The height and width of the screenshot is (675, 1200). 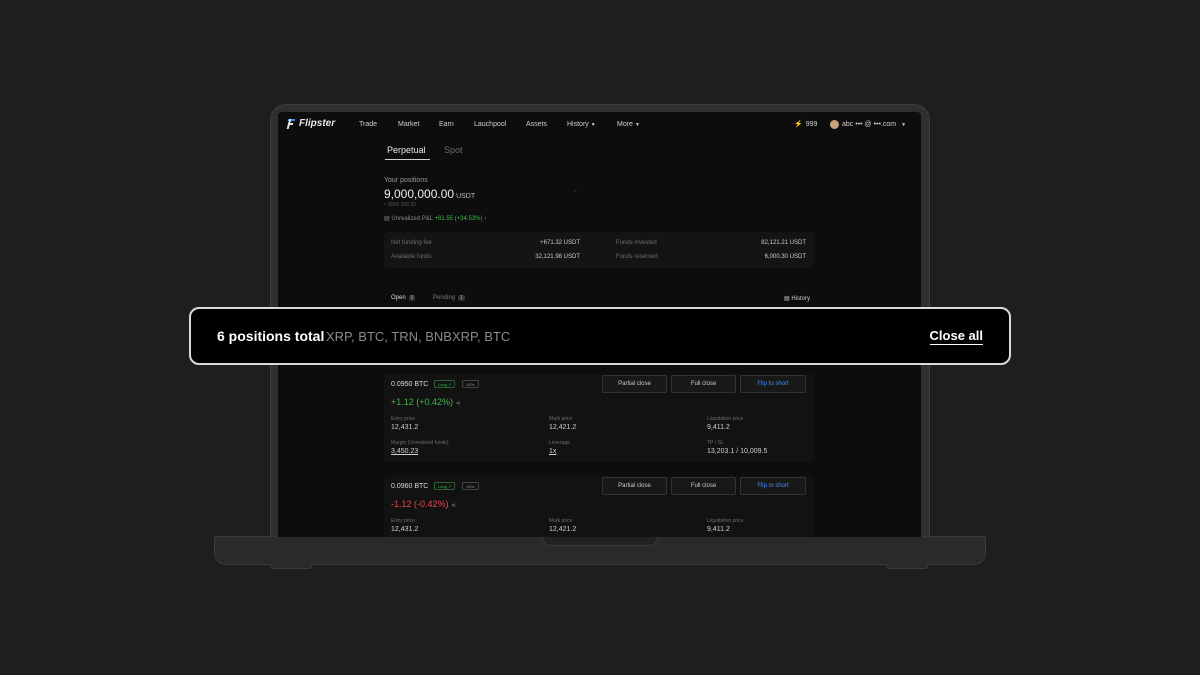 I want to click on position-pnl-value: +1.12 (+0.42%), so click(x=422, y=402).